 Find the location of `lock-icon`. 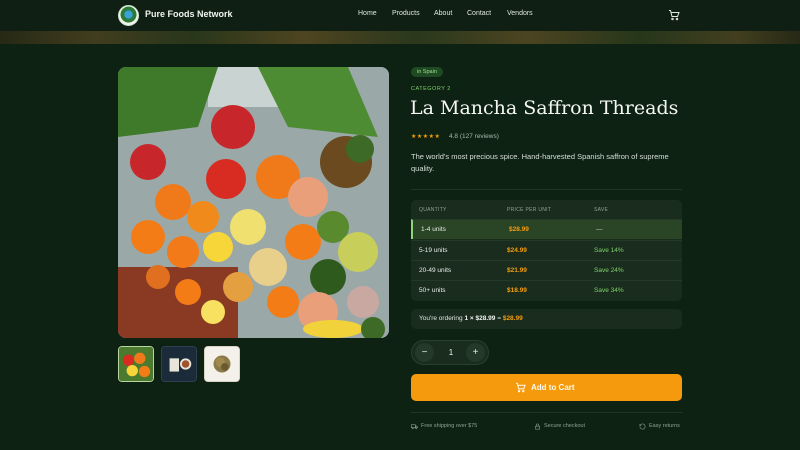

lock-icon is located at coordinates (537, 426).